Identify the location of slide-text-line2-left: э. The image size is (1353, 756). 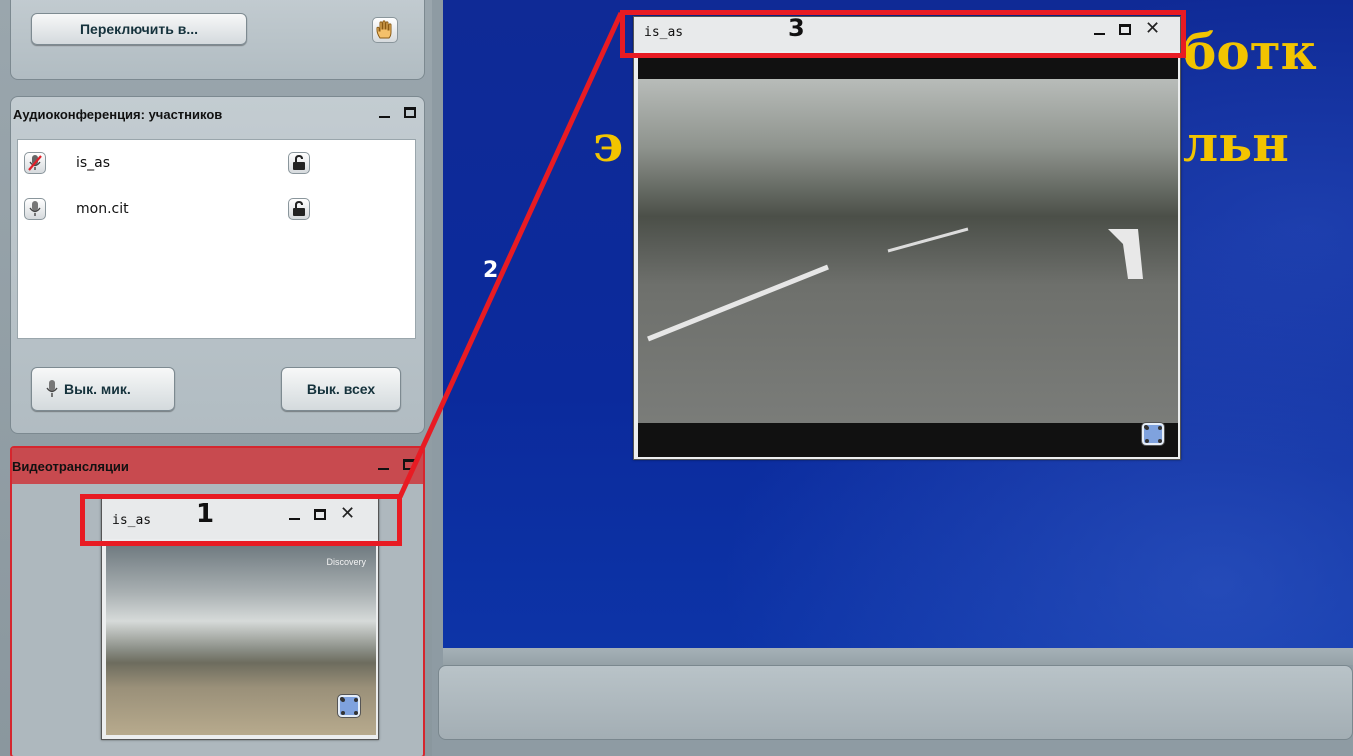
(608, 143).